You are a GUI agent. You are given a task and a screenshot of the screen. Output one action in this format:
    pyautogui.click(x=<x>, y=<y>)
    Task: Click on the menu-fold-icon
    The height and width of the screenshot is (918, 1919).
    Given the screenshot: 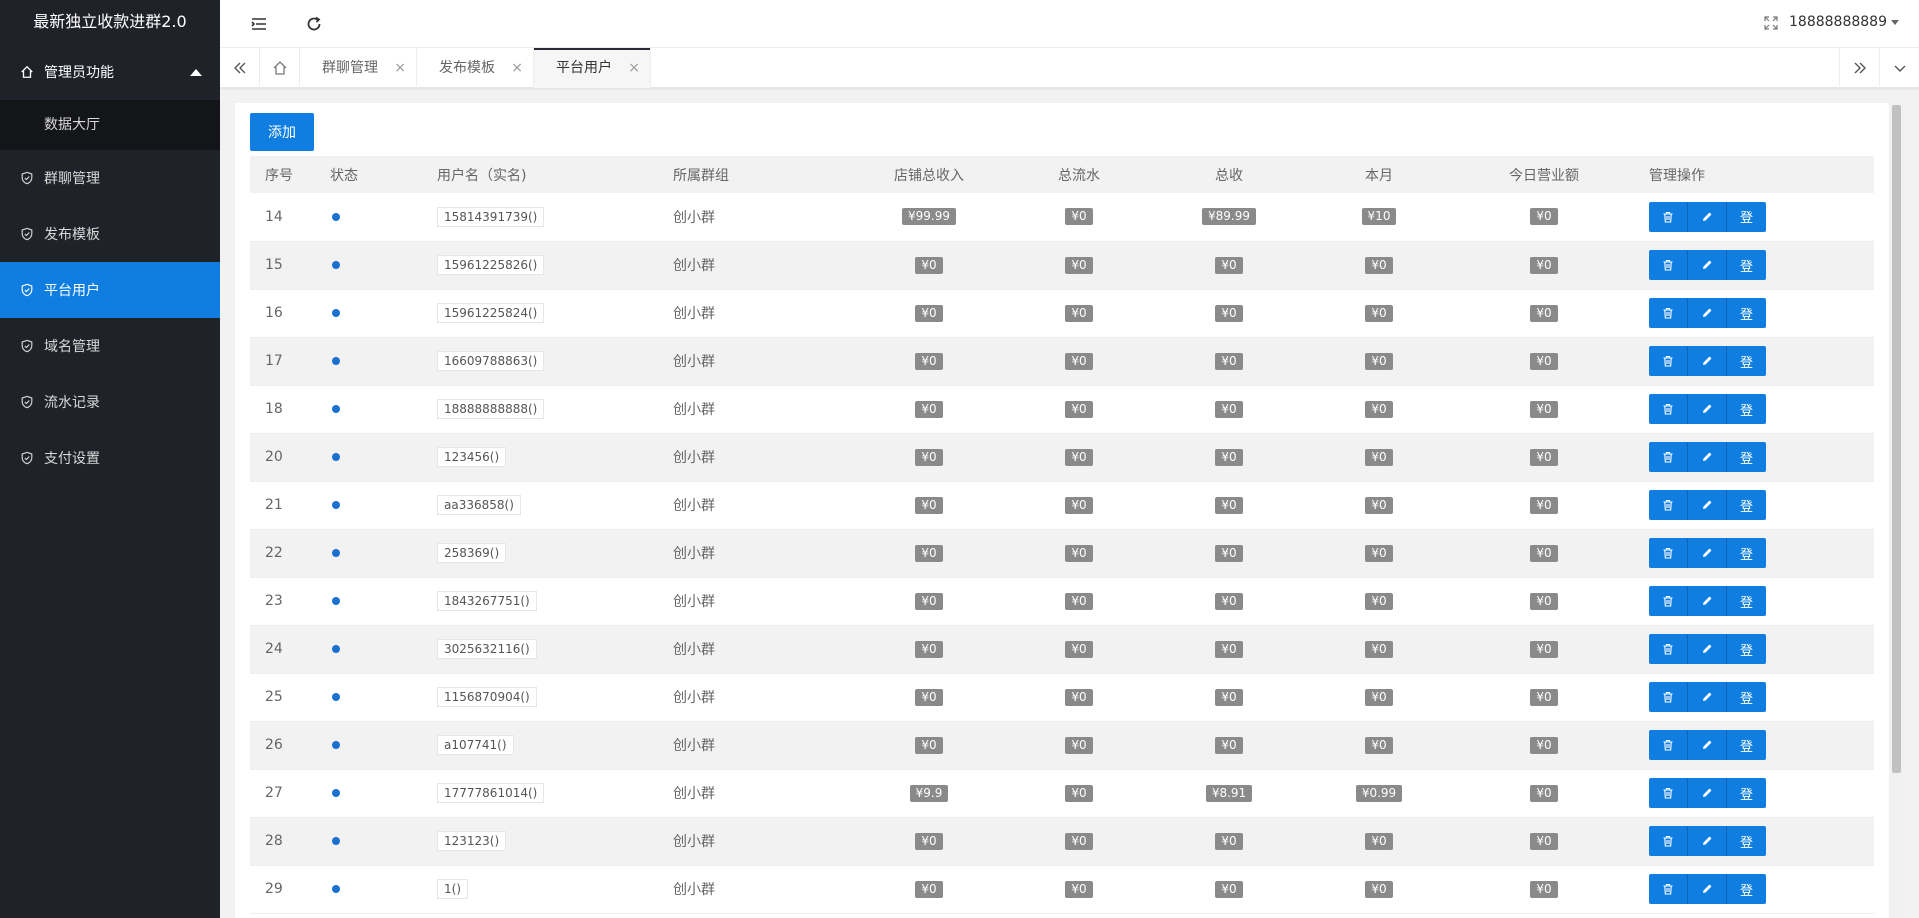 What is the action you would take?
    pyautogui.click(x=259, y=24)
    